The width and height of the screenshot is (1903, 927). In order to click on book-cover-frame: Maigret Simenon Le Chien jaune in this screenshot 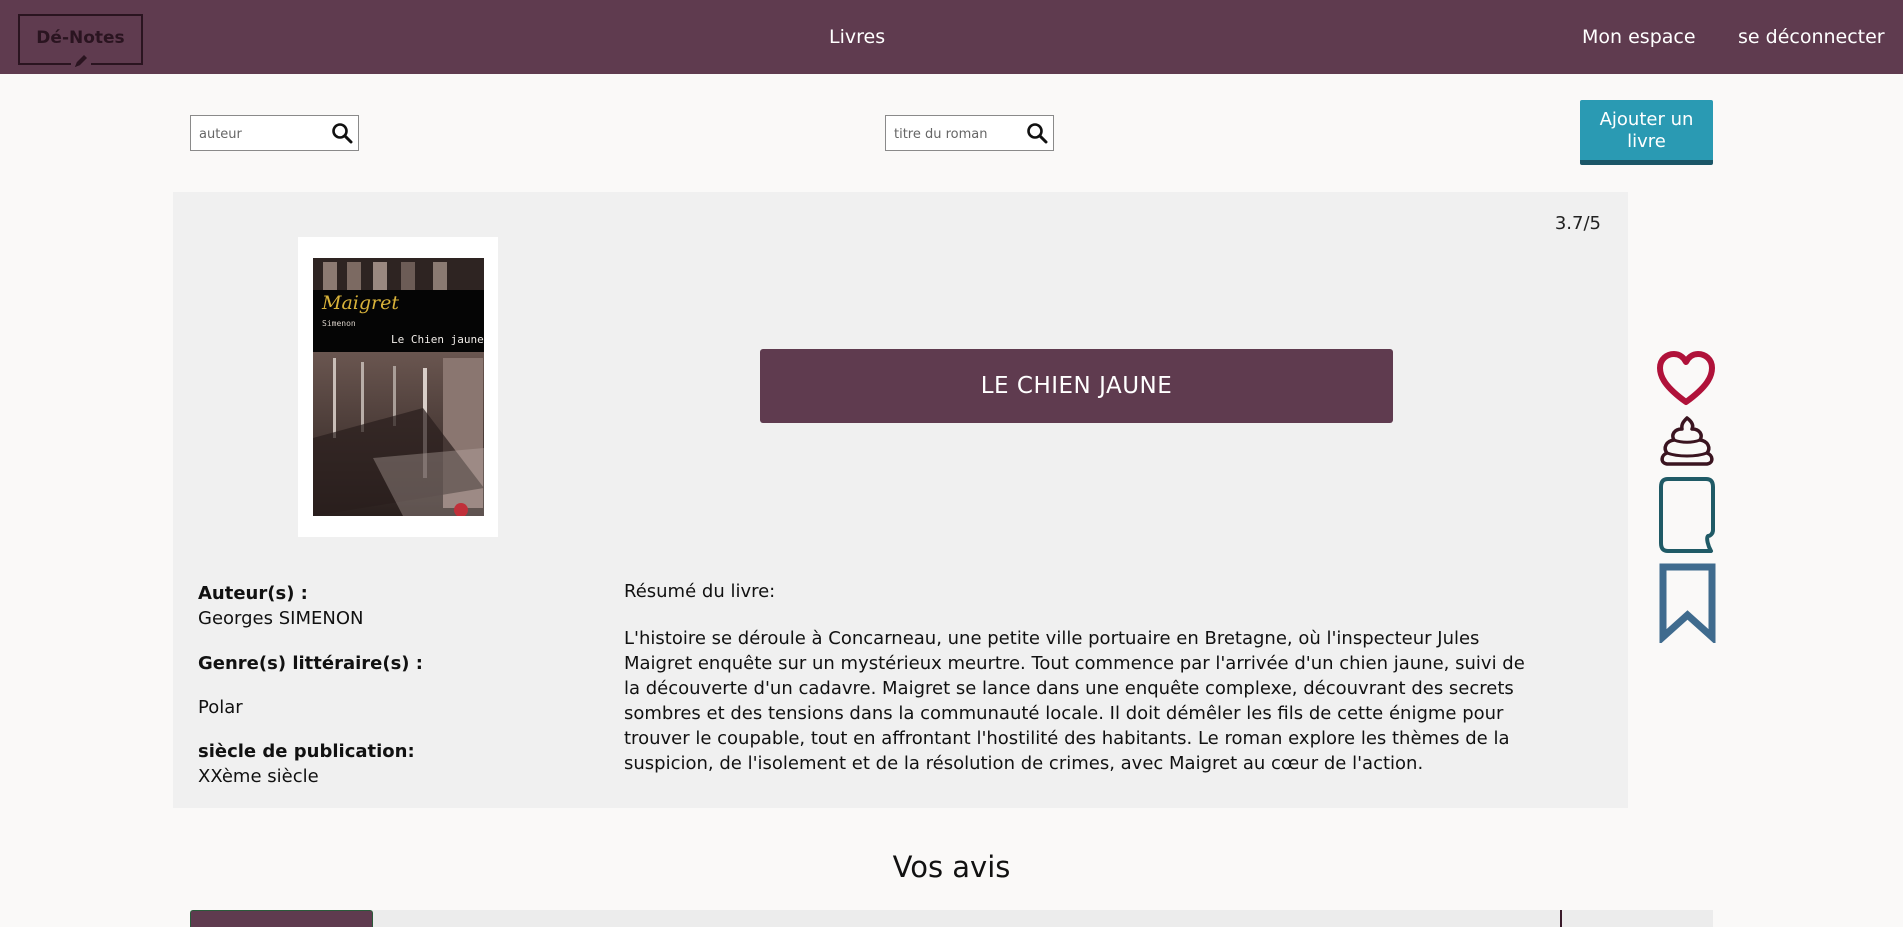, I will do `click(398, 387)`.